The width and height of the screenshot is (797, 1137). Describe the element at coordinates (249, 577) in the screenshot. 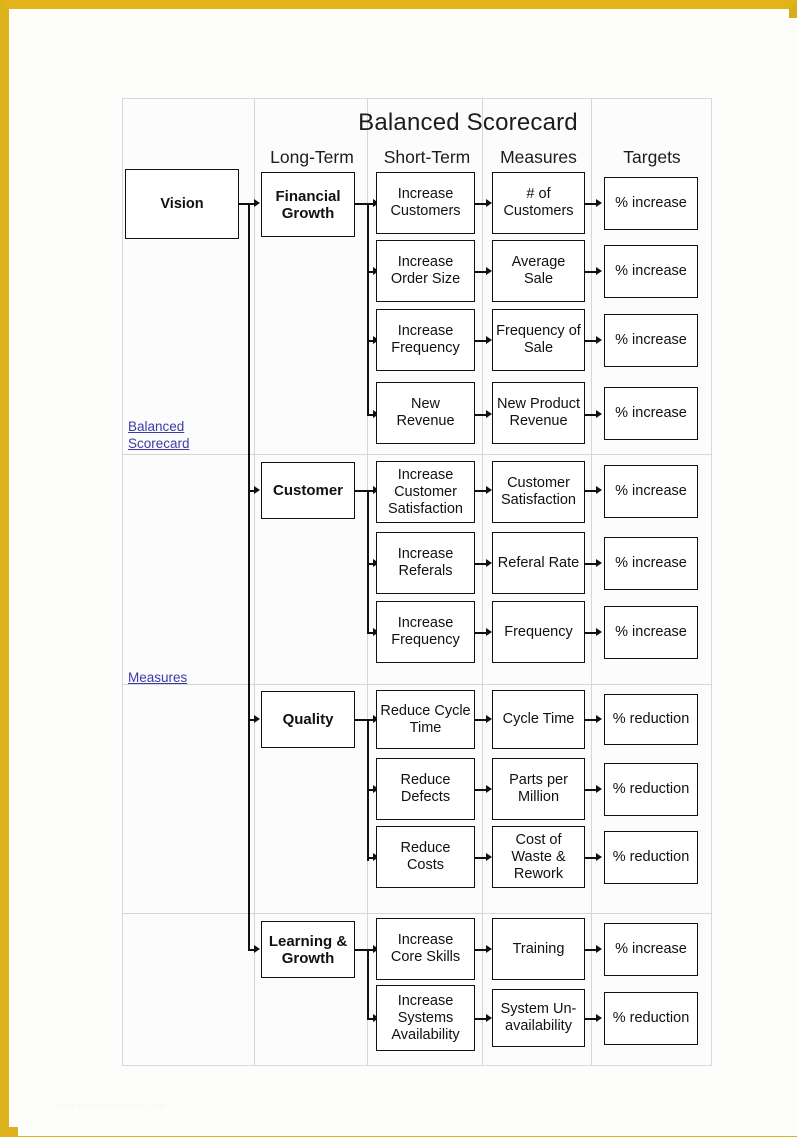

I see `trunk-vision-spine` at that location.